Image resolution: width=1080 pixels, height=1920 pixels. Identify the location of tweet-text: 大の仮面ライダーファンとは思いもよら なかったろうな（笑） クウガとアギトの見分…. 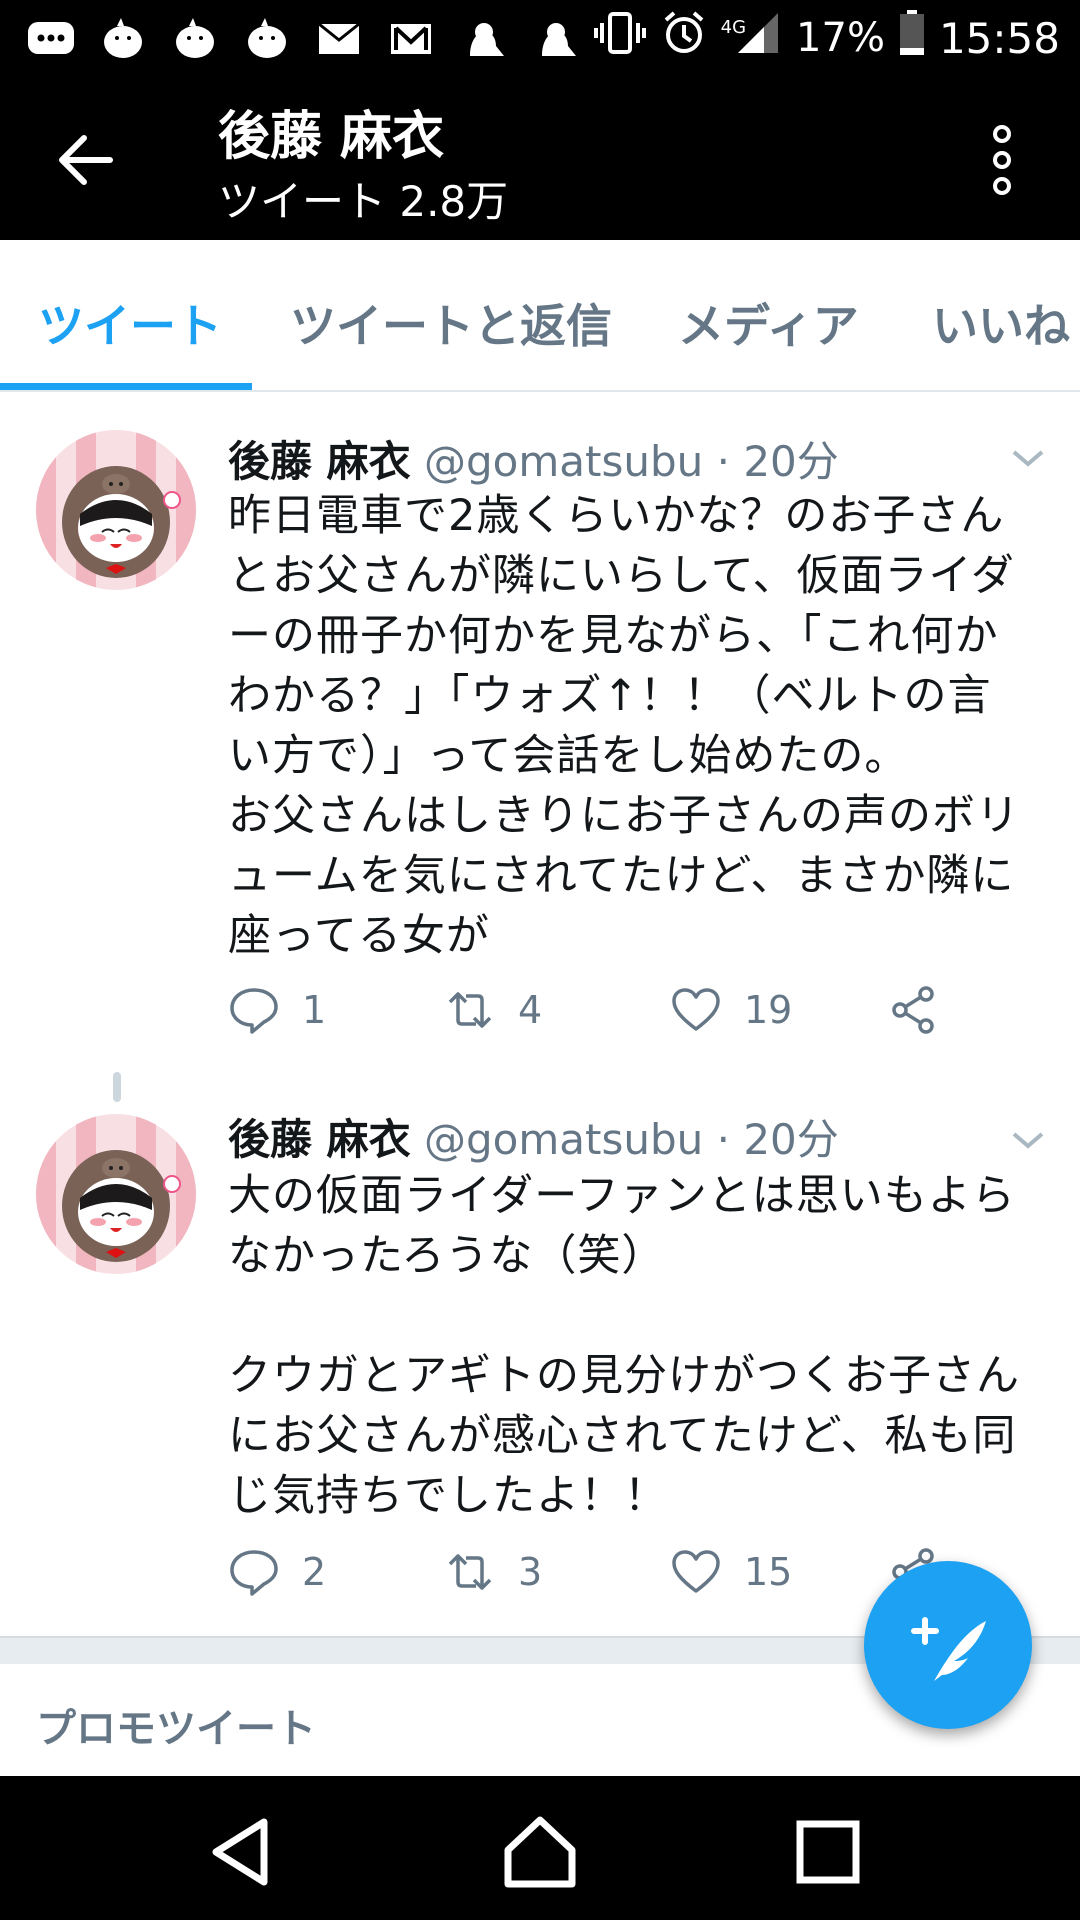
(624, 1346).